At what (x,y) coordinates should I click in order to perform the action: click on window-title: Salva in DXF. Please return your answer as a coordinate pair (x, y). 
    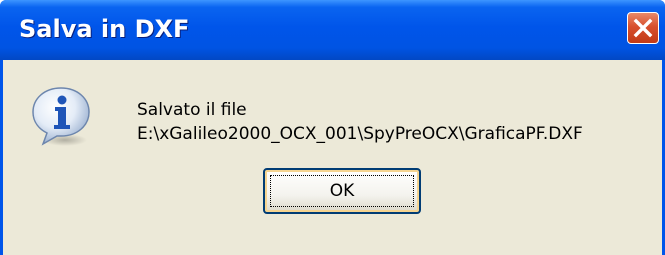
    Looking at the image, I should click on (104, 29).